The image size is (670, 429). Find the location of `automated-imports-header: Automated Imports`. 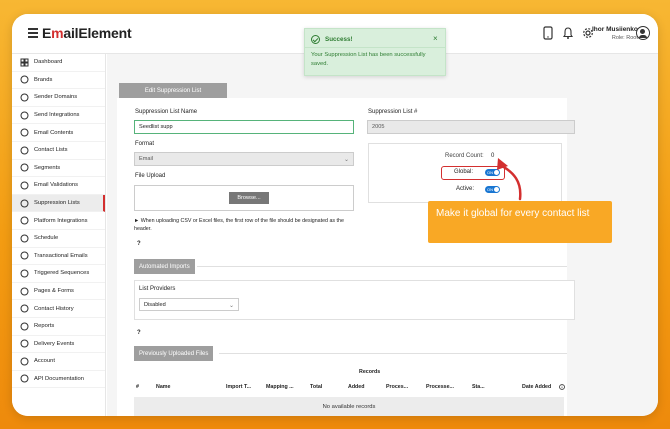

automated-imports-header: Automated Imports is located at coordinates (164, 266).